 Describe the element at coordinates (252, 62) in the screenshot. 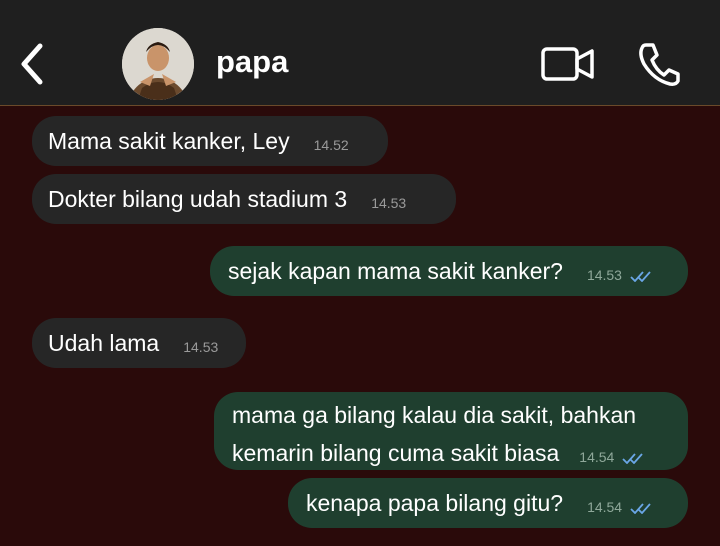

I see `contact-name: papa` at that location.